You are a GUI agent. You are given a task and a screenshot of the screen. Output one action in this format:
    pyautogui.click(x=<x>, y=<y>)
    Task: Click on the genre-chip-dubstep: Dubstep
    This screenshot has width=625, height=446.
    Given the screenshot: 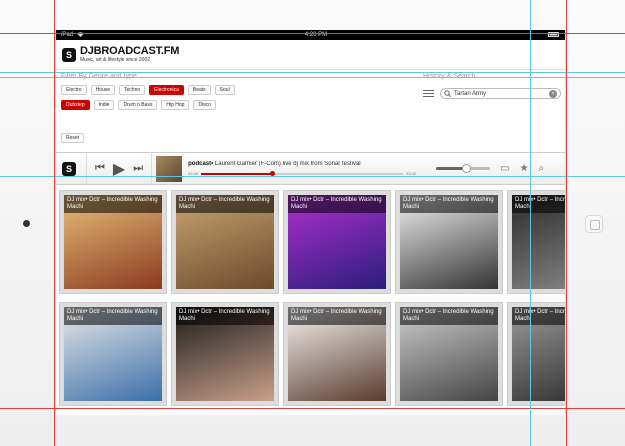 What is the action you would take?
    pyautogui.click(x=75, y=105)
    